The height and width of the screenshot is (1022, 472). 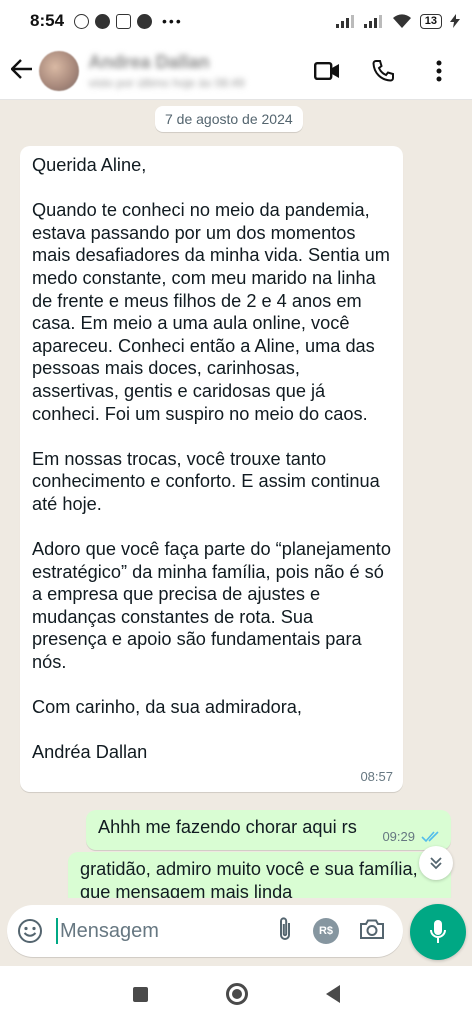 I want to click on back-icon, so click(x=332, y=994).